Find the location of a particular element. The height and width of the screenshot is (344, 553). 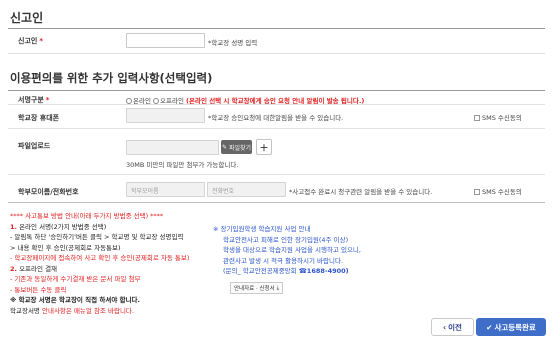

section-title-reporter: 신고인 is located at coordinates (27, 18).